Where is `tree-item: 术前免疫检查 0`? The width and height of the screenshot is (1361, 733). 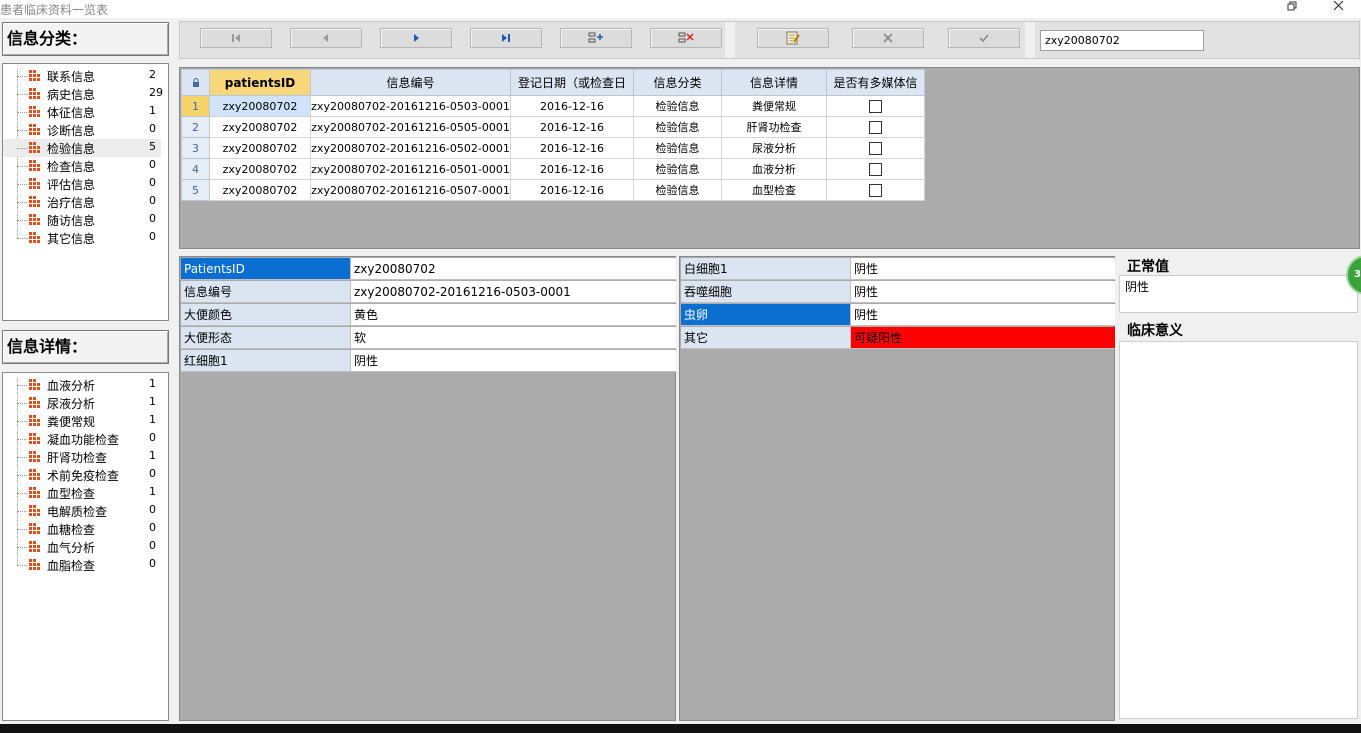 tree-item: 术前免疫检查 0 is located at coordinates (82, 475).